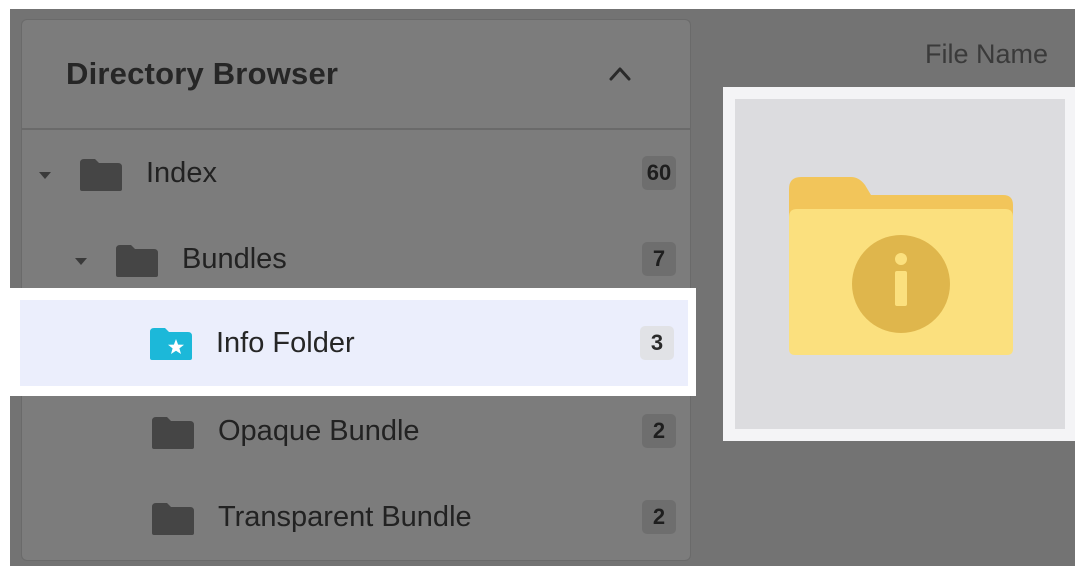 The width and height of the screenshot is (1075, 566). What do you see at coordinates (319, 431) in the screenshot?
I see `tree-item-label: Opaque Bundle` at bounding box center [319, 431].